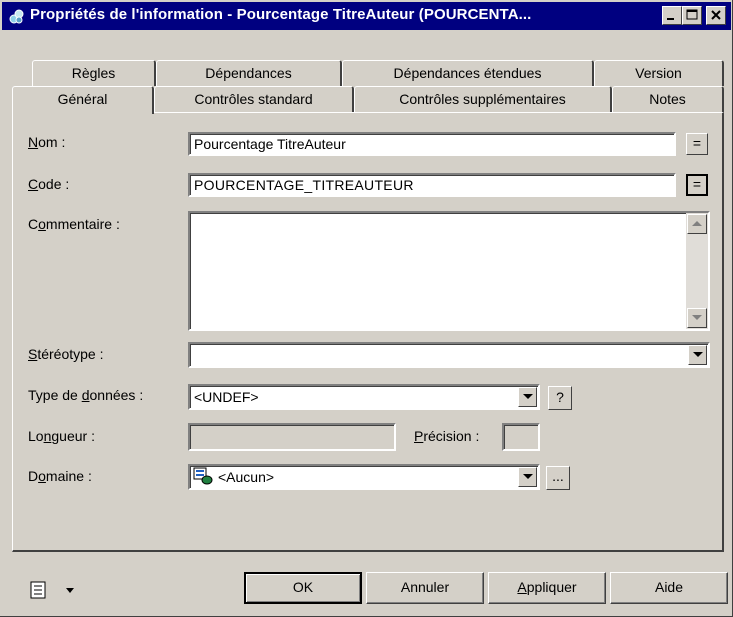  What do you see at coordinates (47, 142) in the screenshot?
I see `nom-label: Nom :` at bounding box center [47, 142].